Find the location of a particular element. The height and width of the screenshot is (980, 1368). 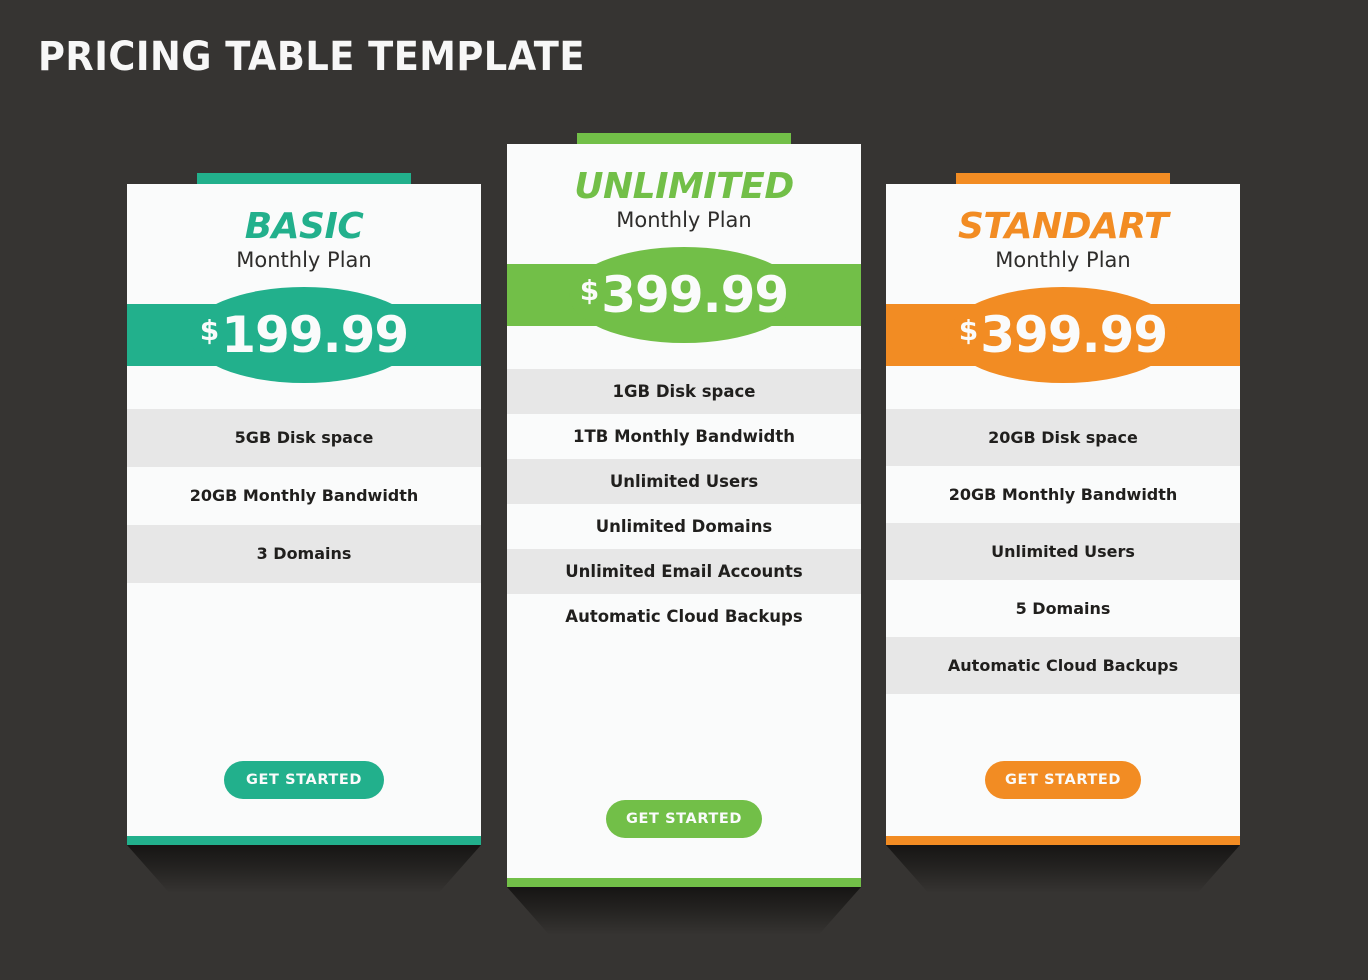

card-shadow-basic is located at coordinates (304, 869).